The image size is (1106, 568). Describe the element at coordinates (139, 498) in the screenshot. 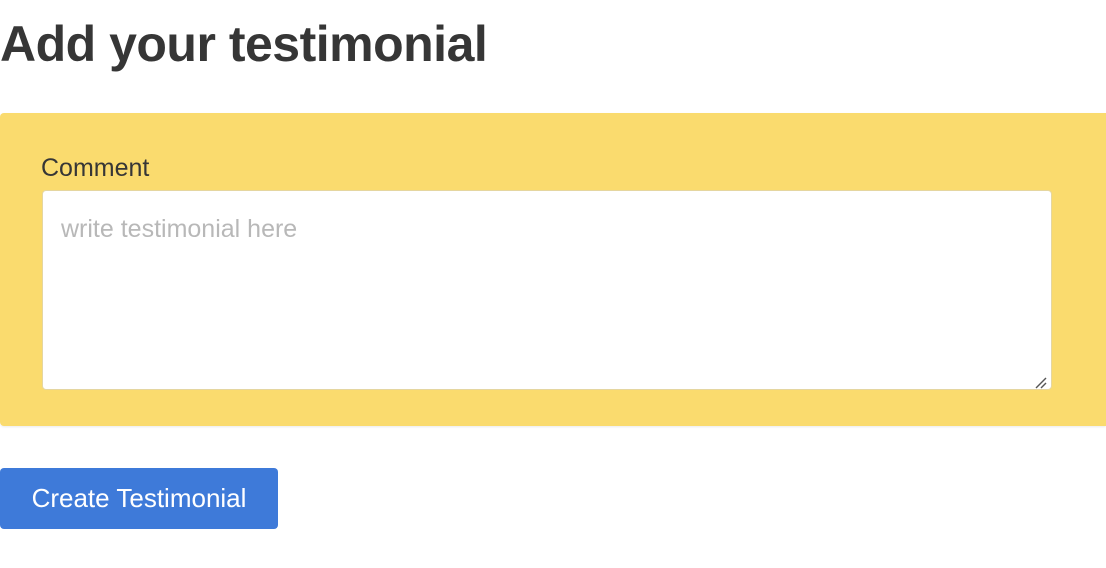

I see `create-testimonial-button: Create Testimonial` at that location.